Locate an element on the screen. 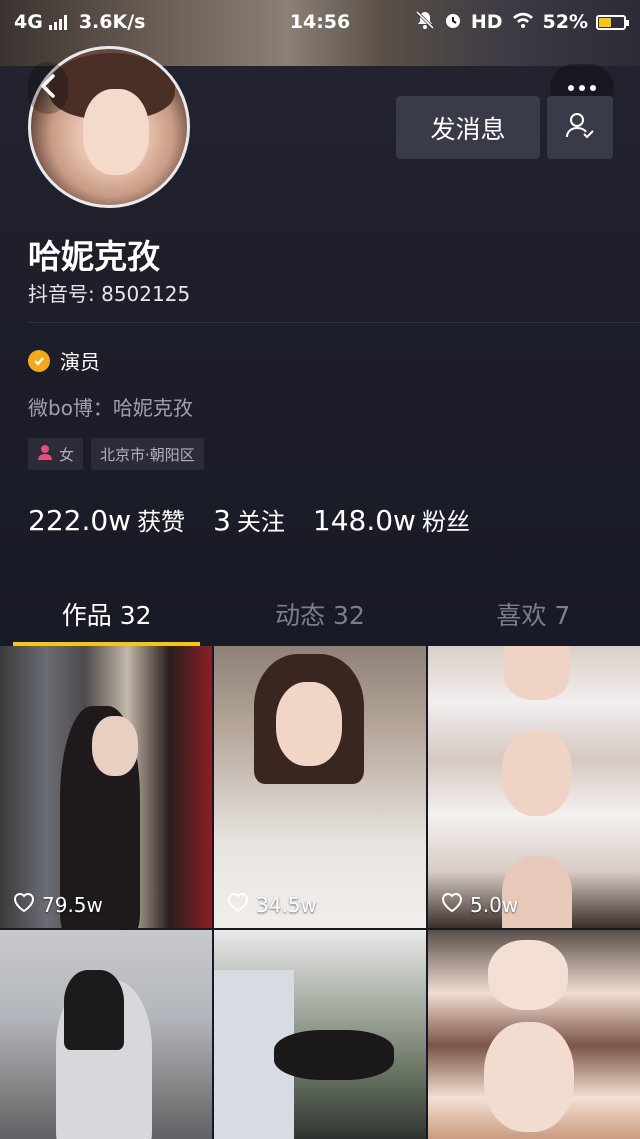 The width and height of the screenshot is (640, 1139). alarm-icon is located at coordinates (453, 22).